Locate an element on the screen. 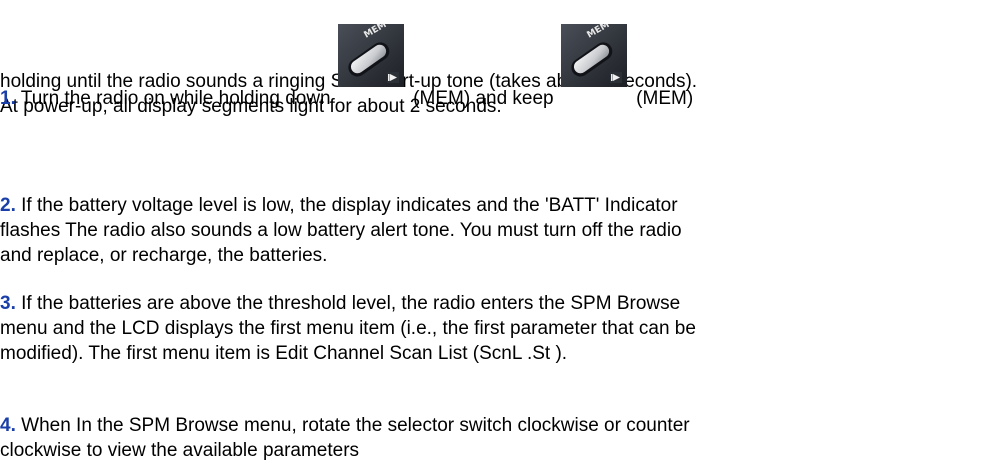 The height and width of the screenshot is (474, 982). step-1-text-a: Turn the radio on while holding down is located at coordinates (175, 98).